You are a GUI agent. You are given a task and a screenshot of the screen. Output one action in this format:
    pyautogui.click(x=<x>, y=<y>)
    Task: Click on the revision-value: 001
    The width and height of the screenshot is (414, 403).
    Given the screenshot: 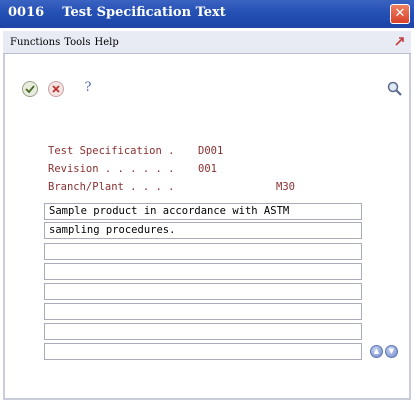 What is the action you would take?
    pyautogui.click(x=207, y=169)
    